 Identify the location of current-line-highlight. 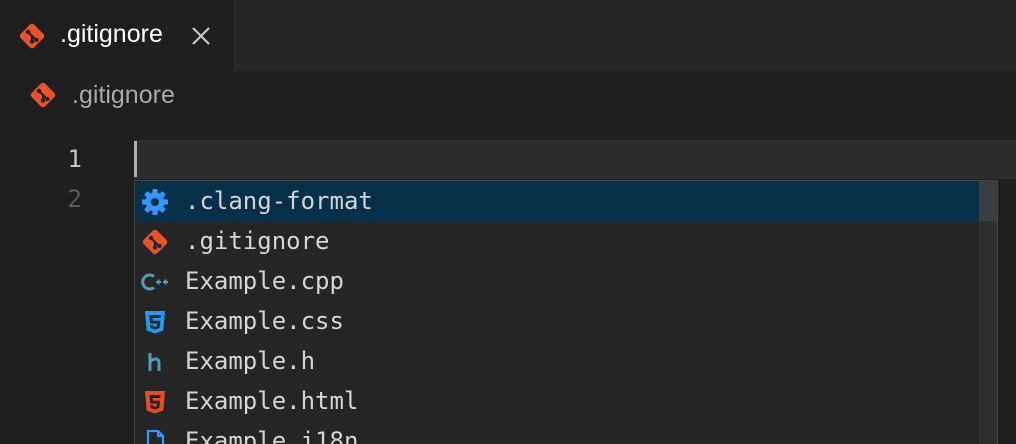
(575, 159).